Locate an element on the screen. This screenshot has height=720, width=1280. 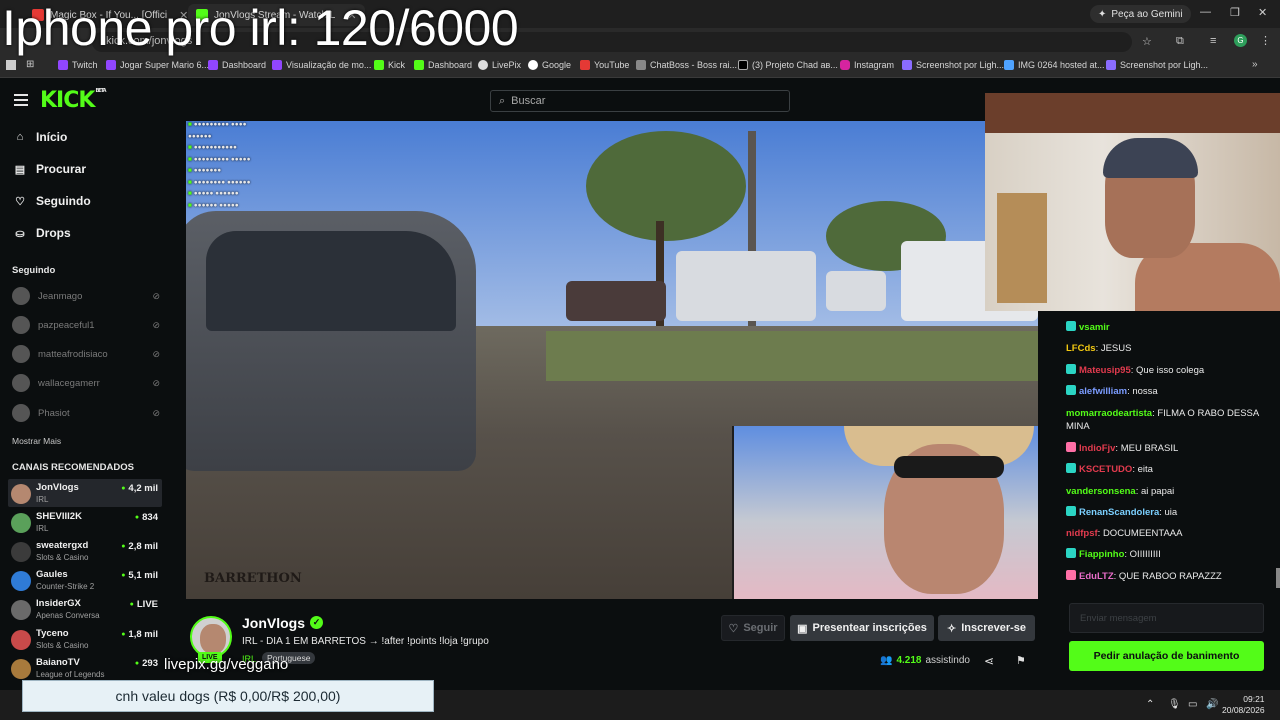
sidebar-item-drops: ⛀ Drops is located at coordinates (42, 233).